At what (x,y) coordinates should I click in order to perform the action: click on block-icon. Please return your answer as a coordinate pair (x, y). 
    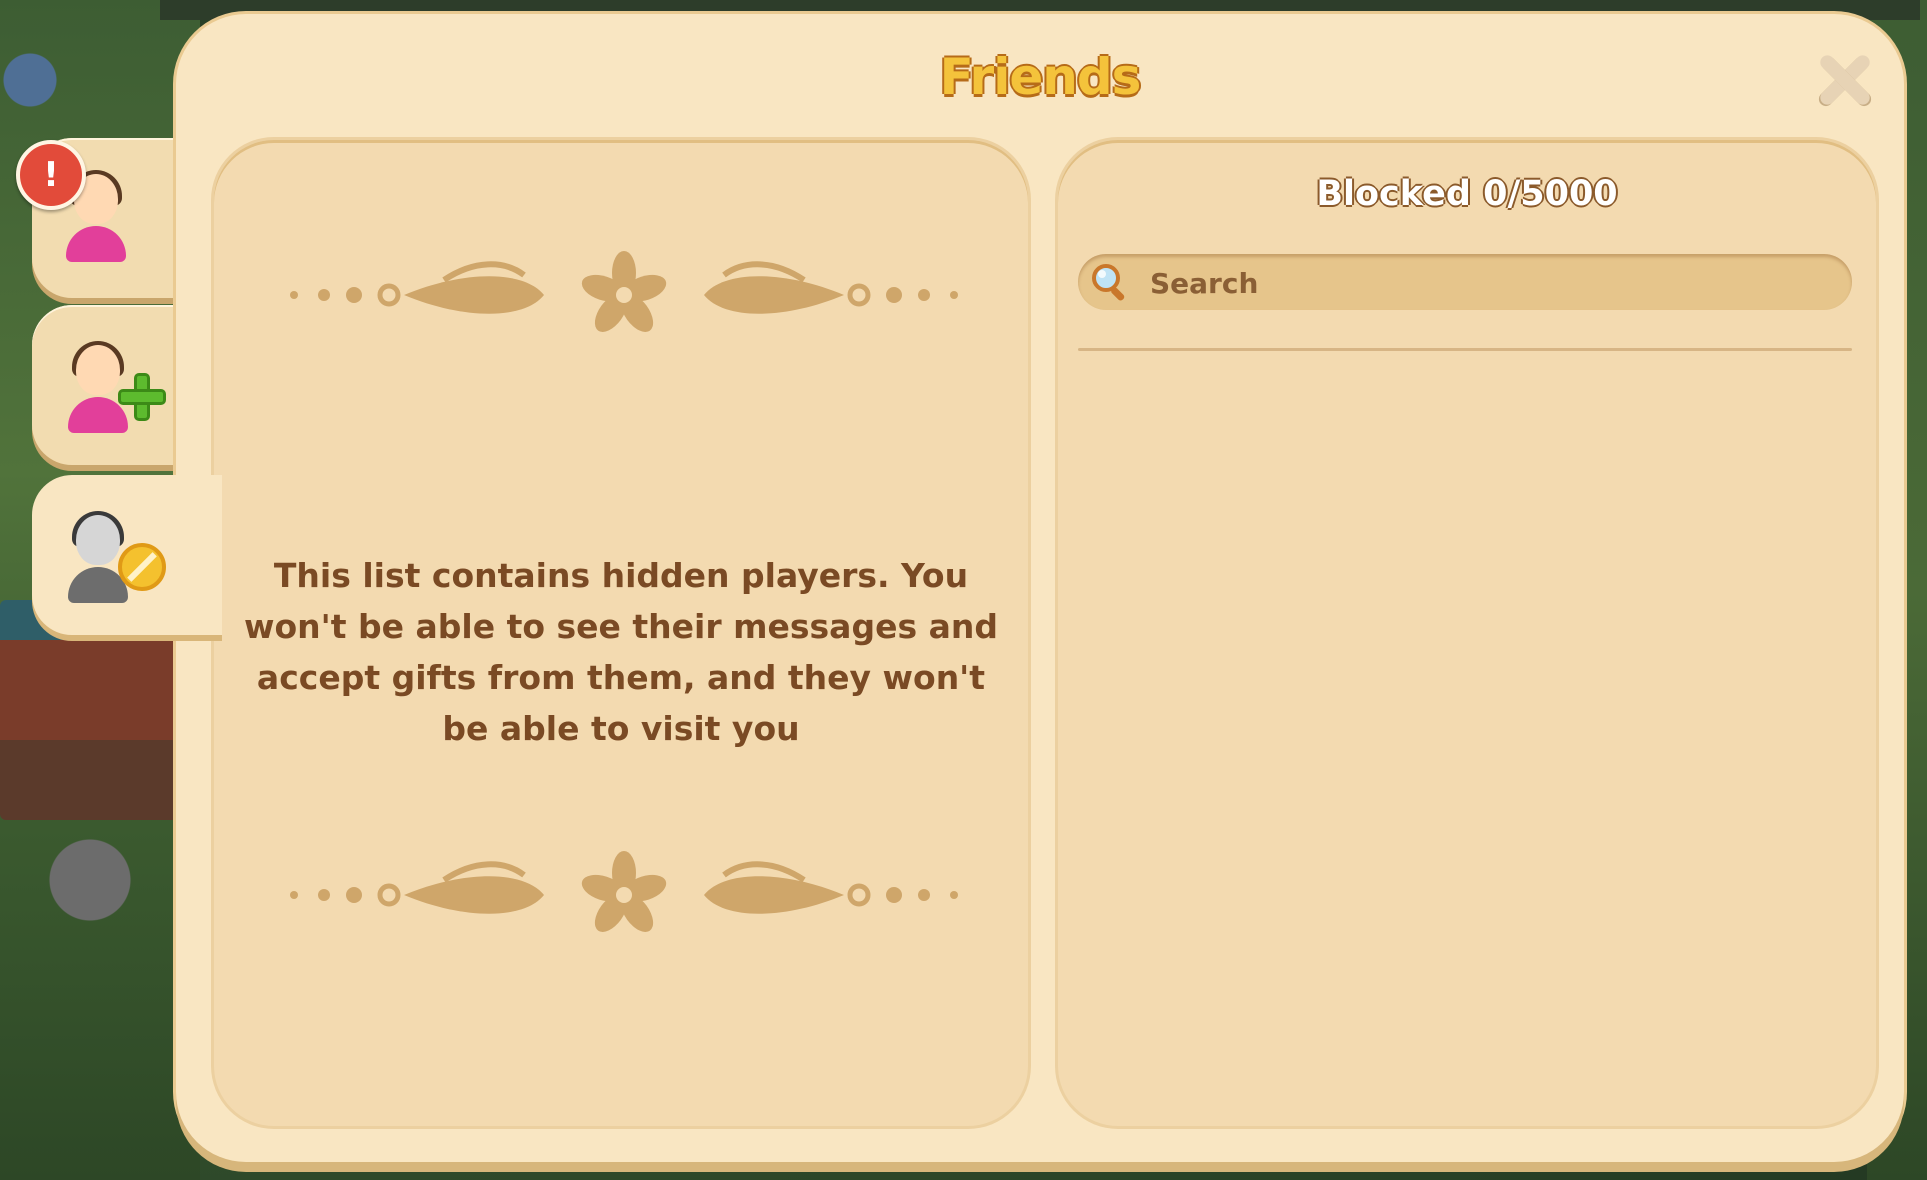
    Looking at the image, I should click on (142, 567).